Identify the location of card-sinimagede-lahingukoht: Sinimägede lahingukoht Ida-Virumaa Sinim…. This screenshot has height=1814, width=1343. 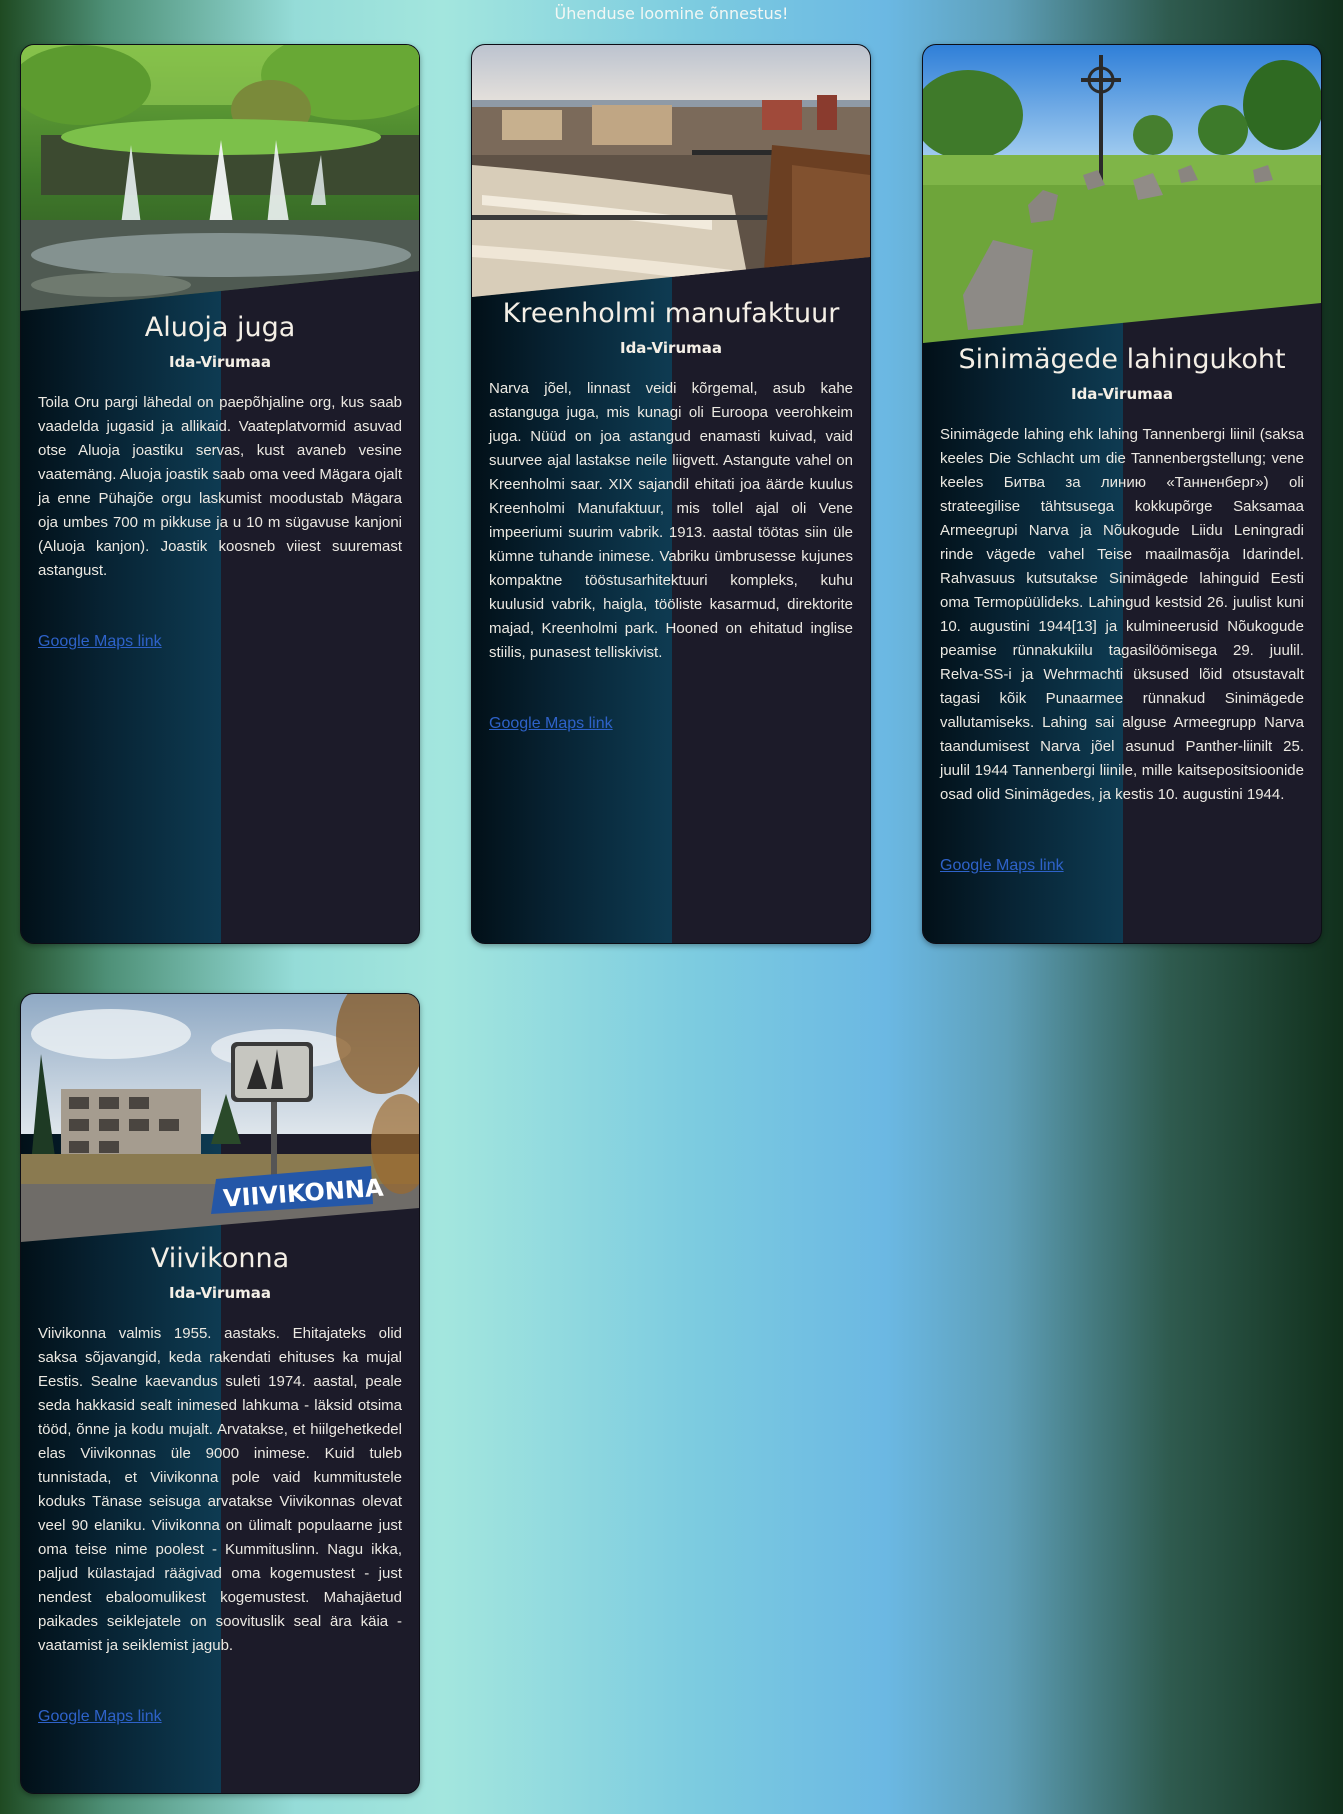
(1122, 494).